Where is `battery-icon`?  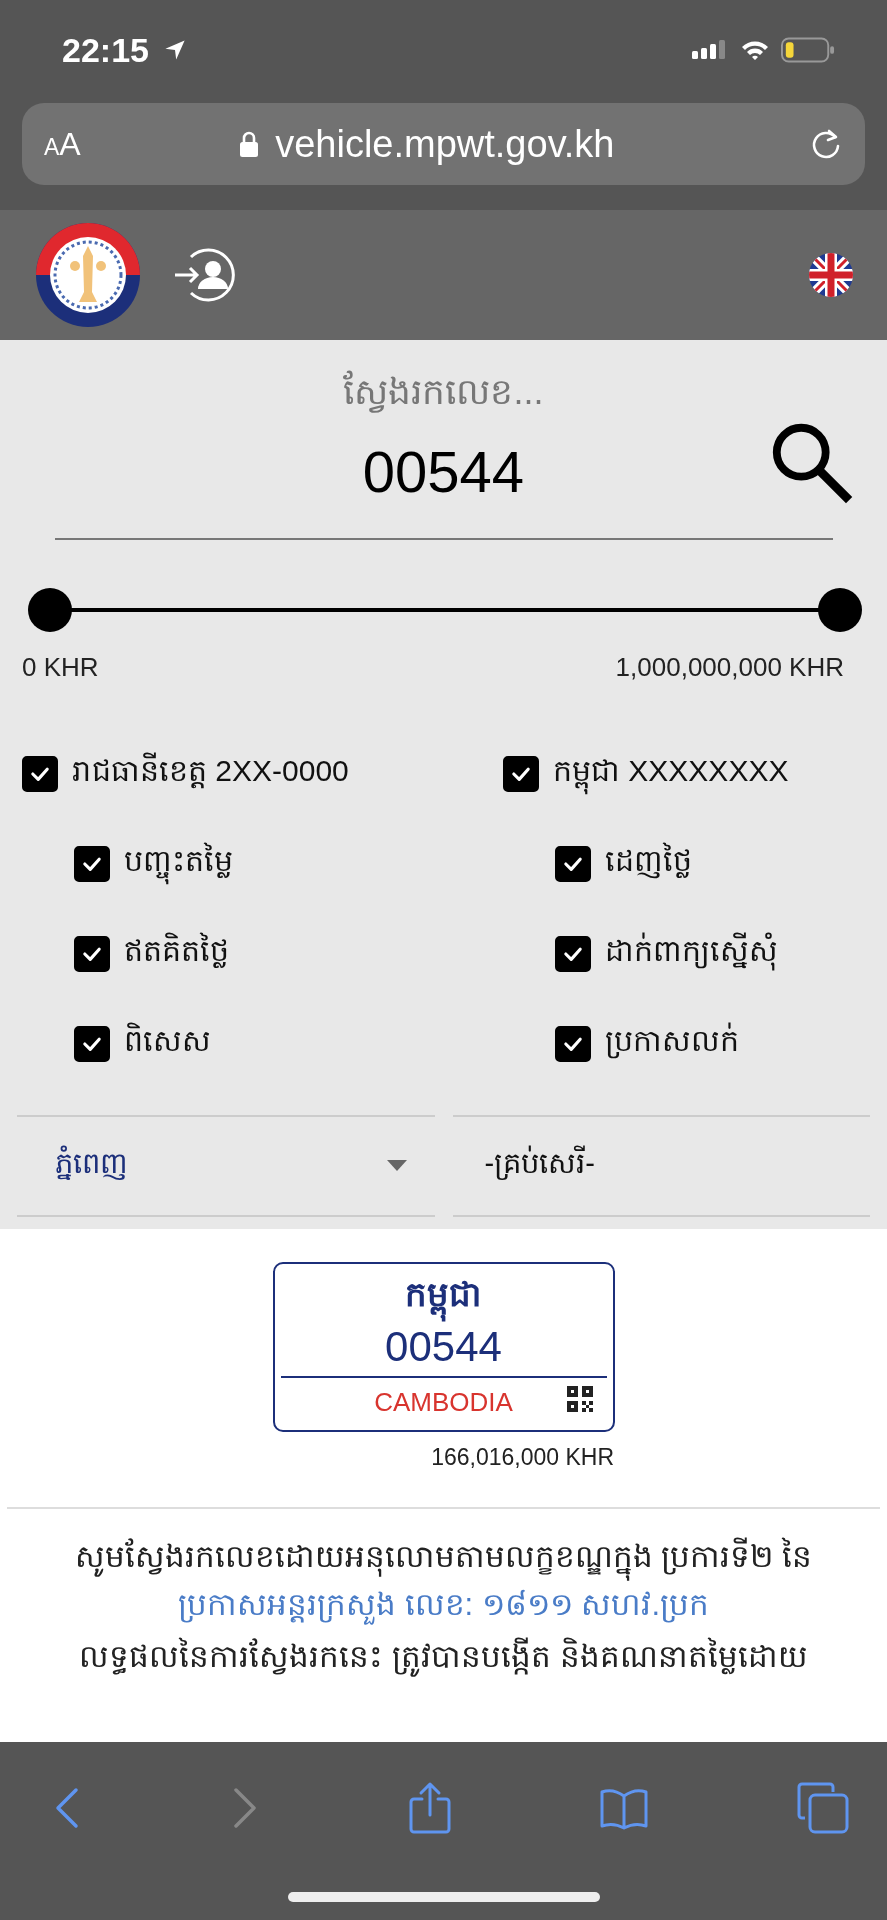 battery-icon is located at coordinates (808, 50).